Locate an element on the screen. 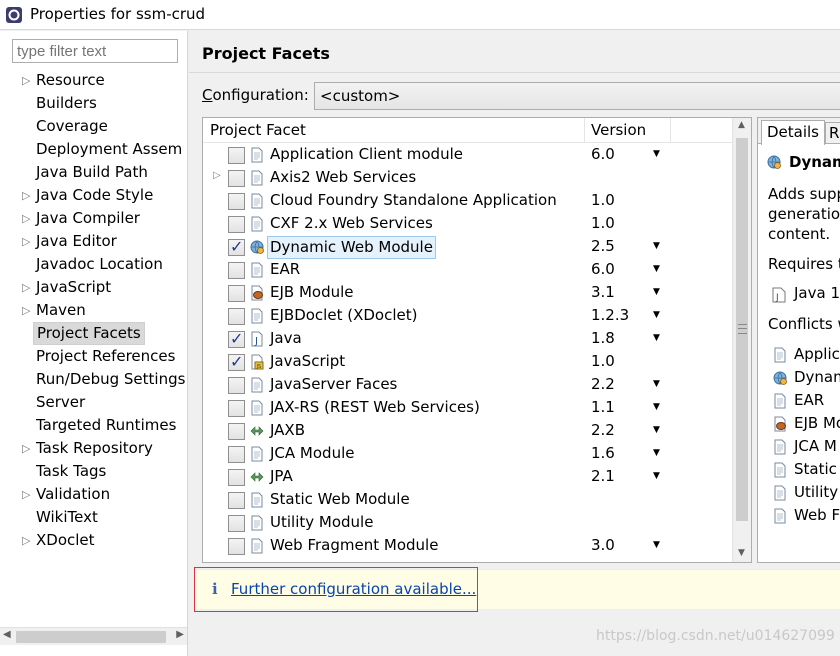  column-header-facet: Project Facet is located at coordinates (258, 130).